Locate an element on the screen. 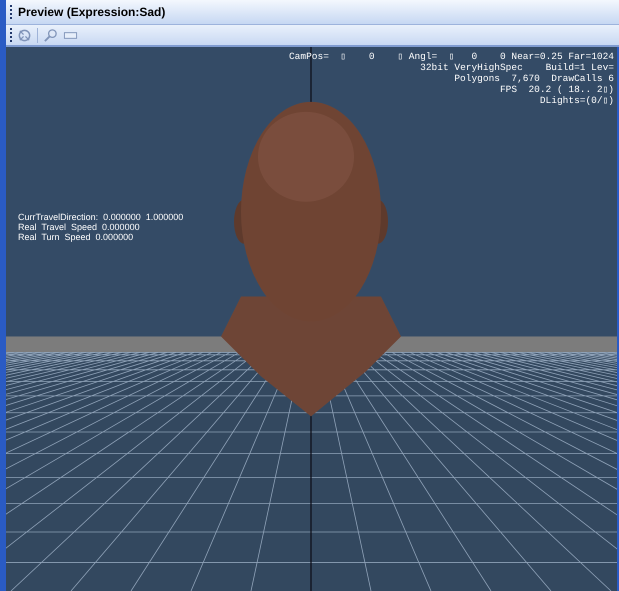  stats-text: FPS 20.2 ( 18.. 2▯) is located at coordinates (557, 89).